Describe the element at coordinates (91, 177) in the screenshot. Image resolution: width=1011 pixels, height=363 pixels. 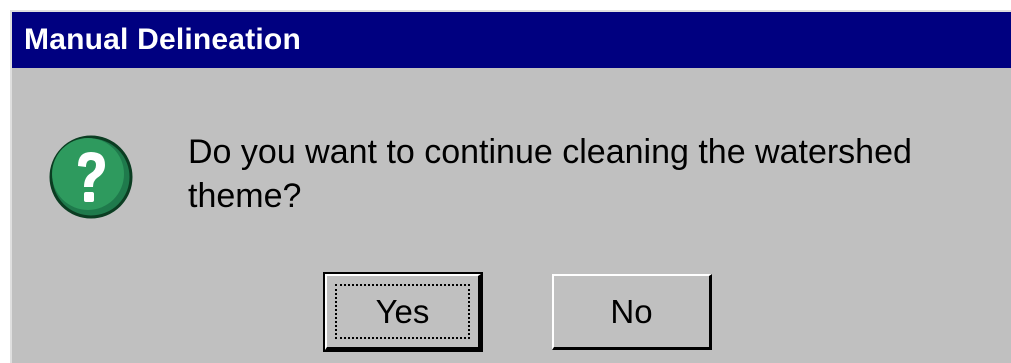
I see `question-icon` at that location.